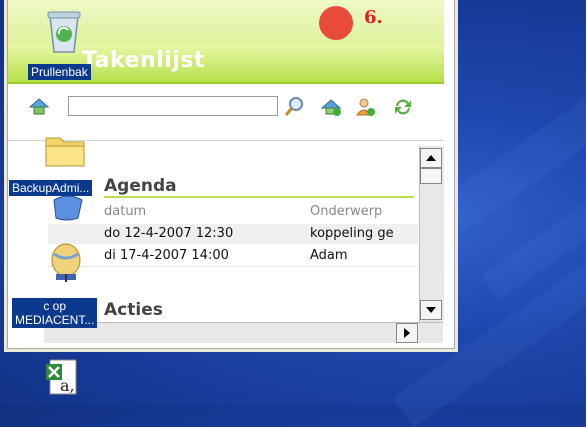 The width and height of the screenshot is (586, 427). I want to click on folder-icon, so click(65, 152).